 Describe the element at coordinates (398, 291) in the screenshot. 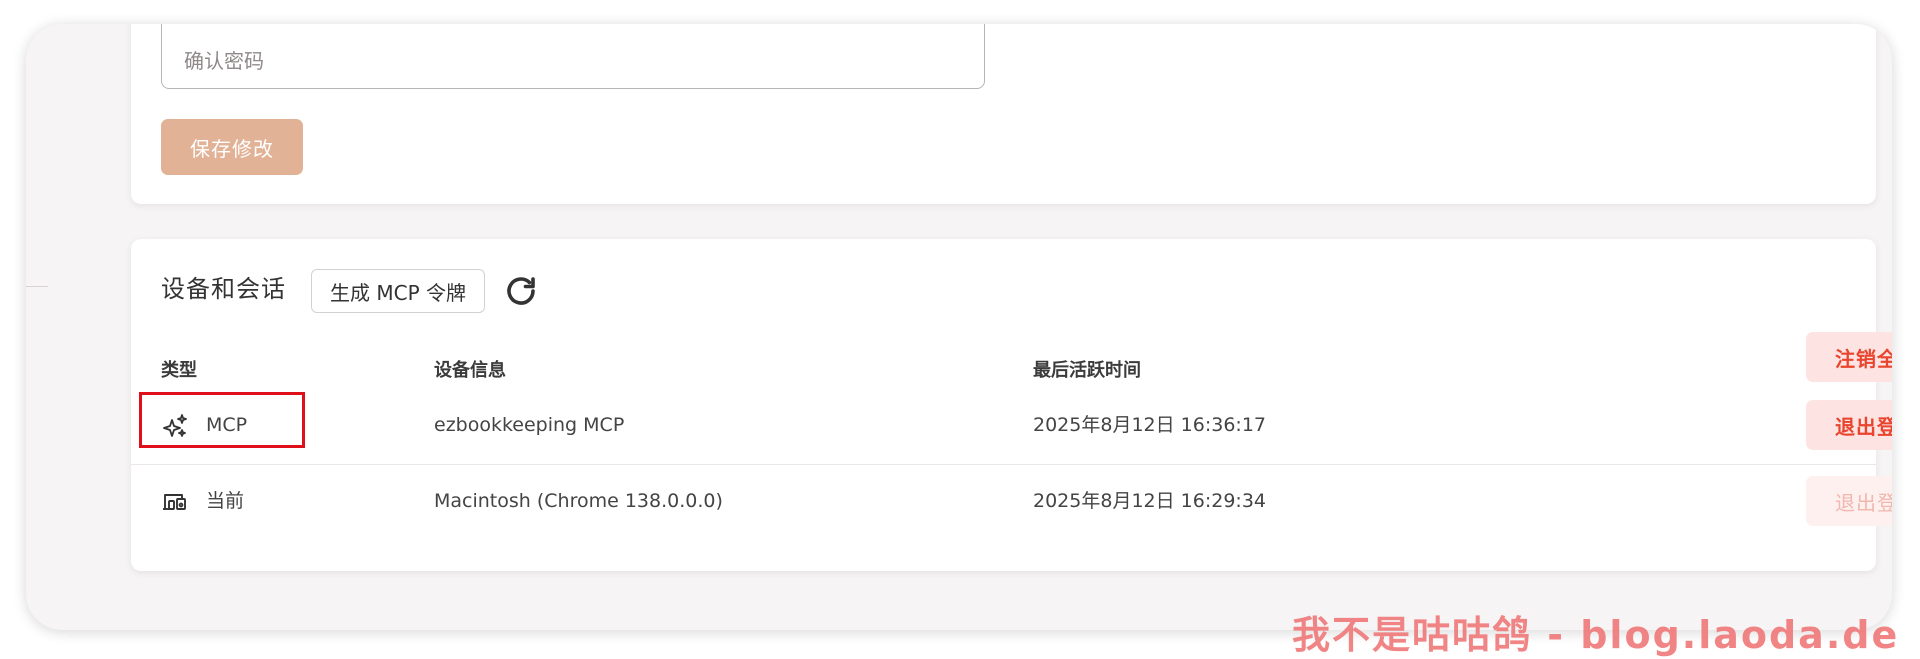

I see `generate-mcp-token-button: 生成 MCP 令牌` at that location.